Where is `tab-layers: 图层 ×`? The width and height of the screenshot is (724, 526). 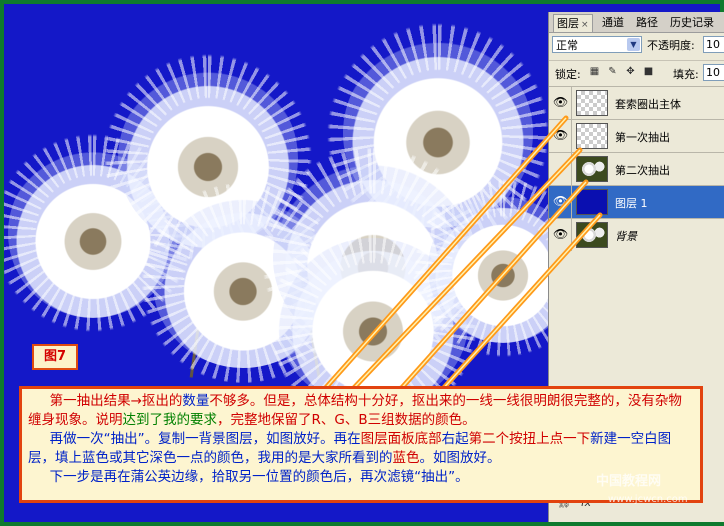 tab-layers: 图层 × is located at coordinates (573, 23).